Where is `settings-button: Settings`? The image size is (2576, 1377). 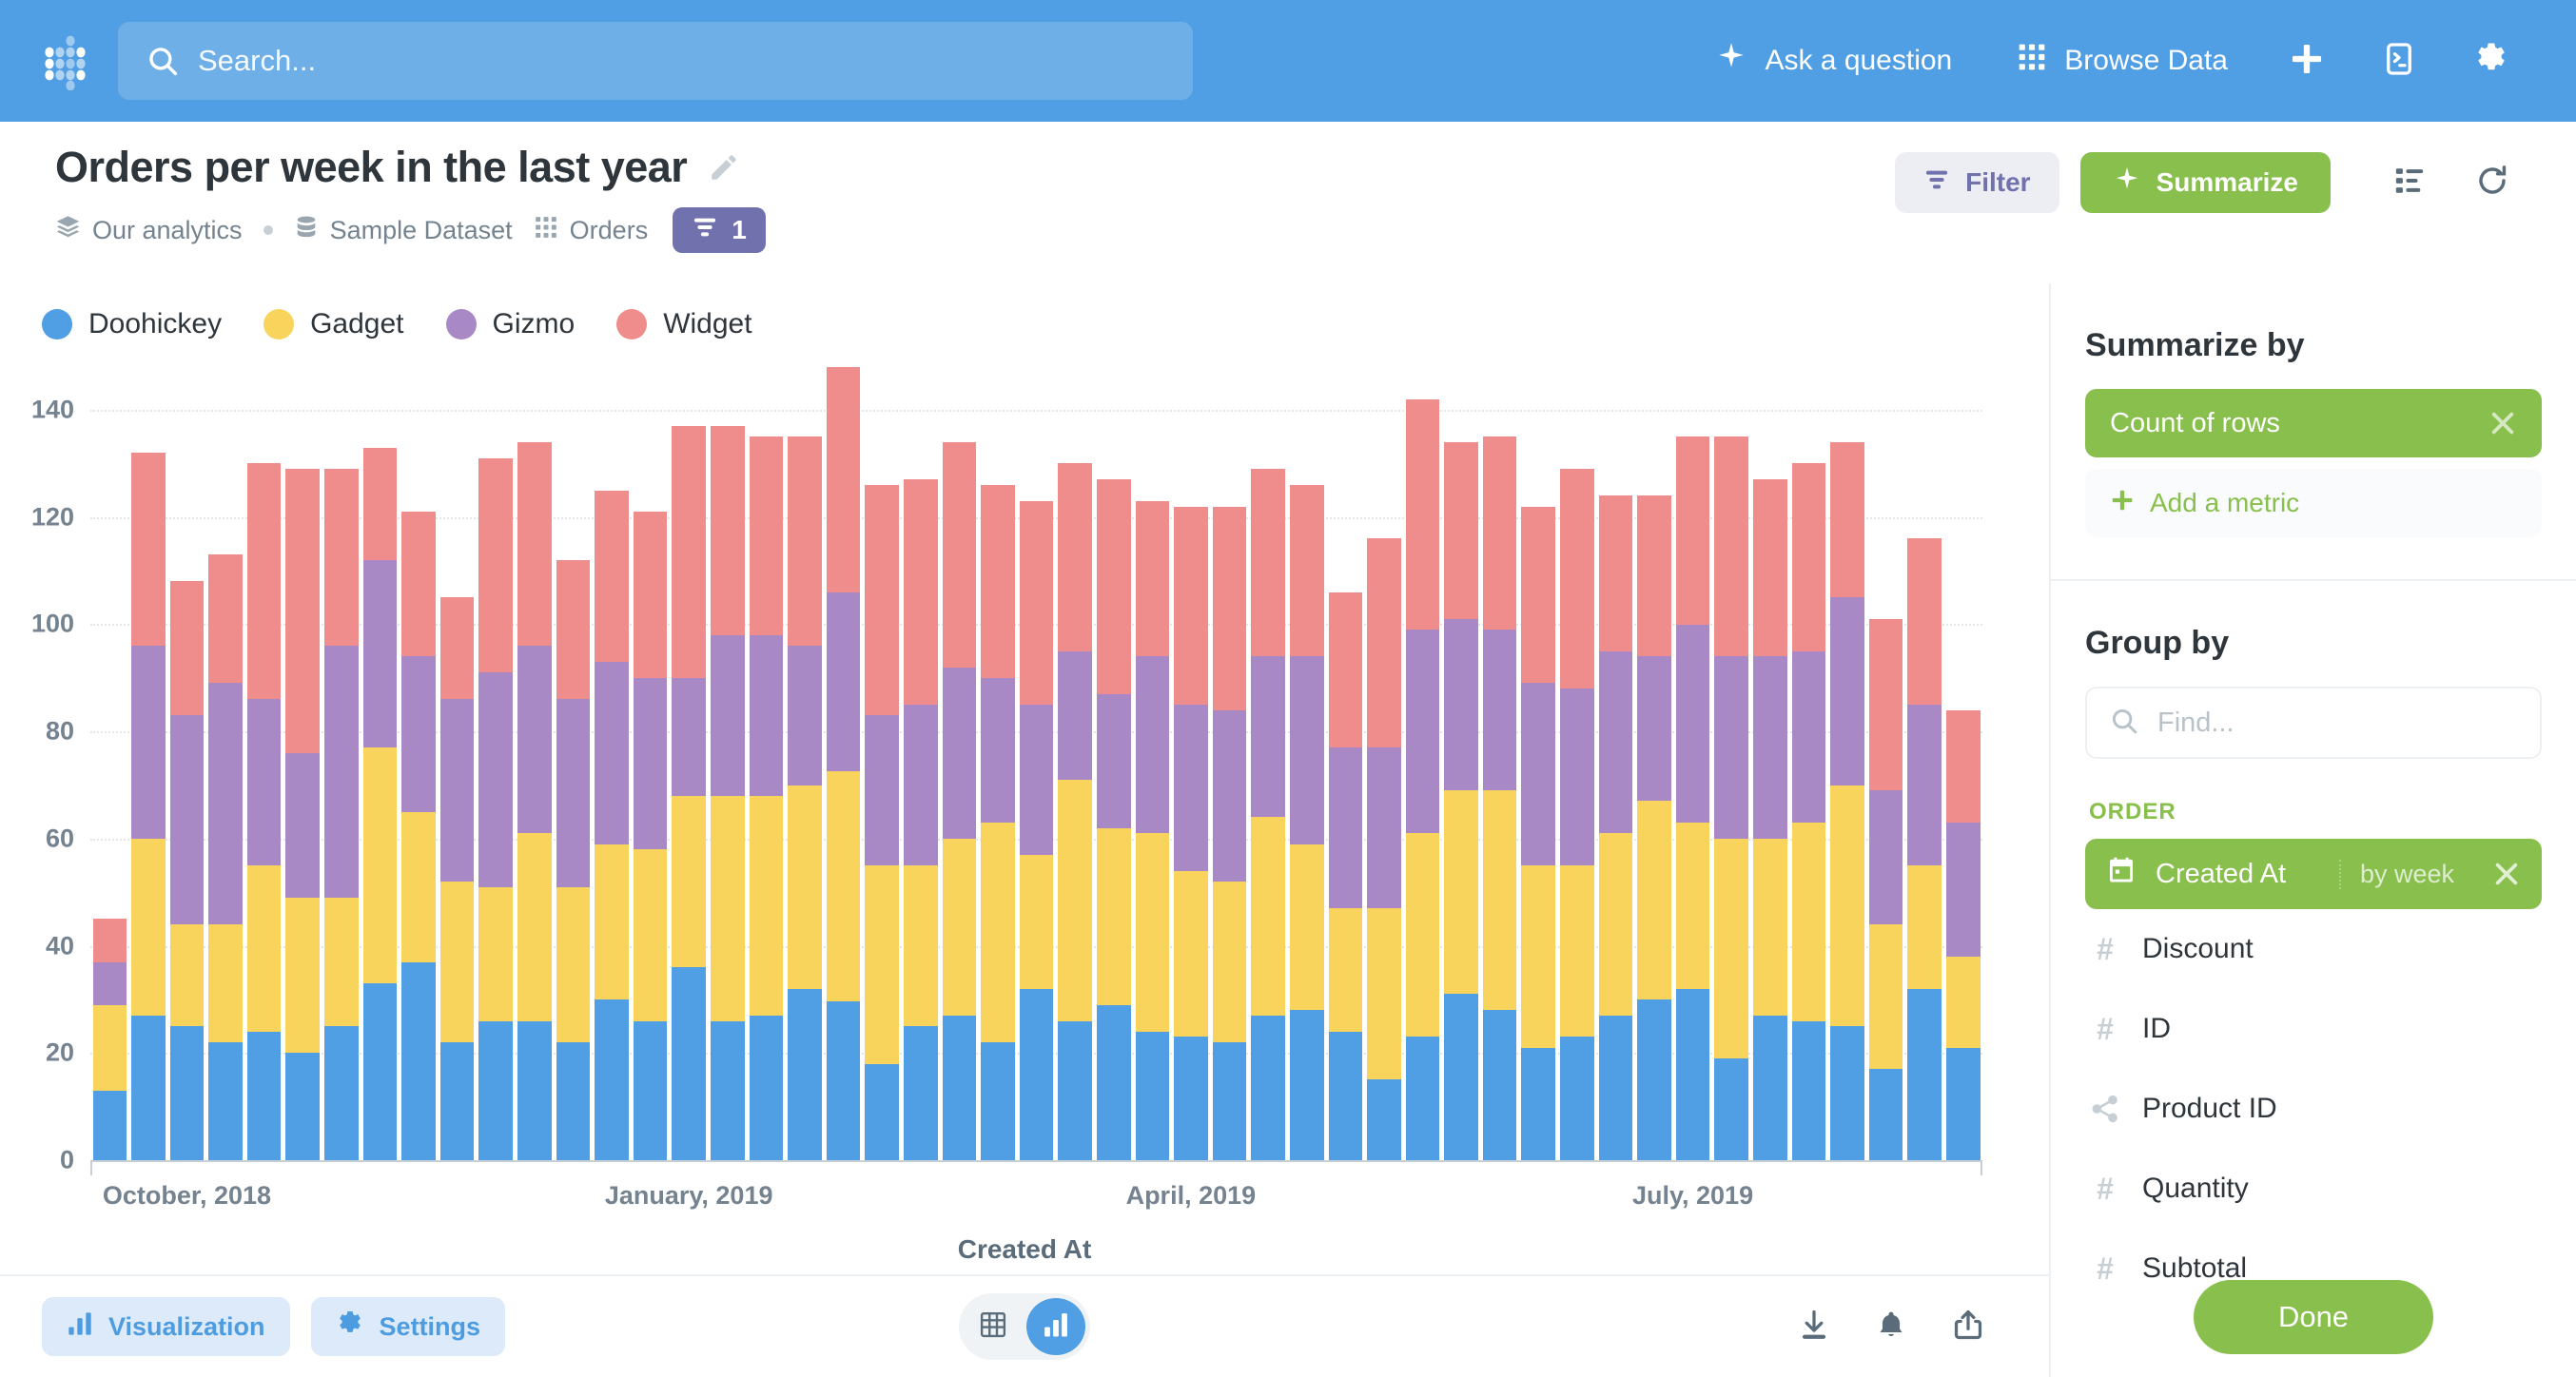 settings-button: Settings is located at coordinates (408, 1326).